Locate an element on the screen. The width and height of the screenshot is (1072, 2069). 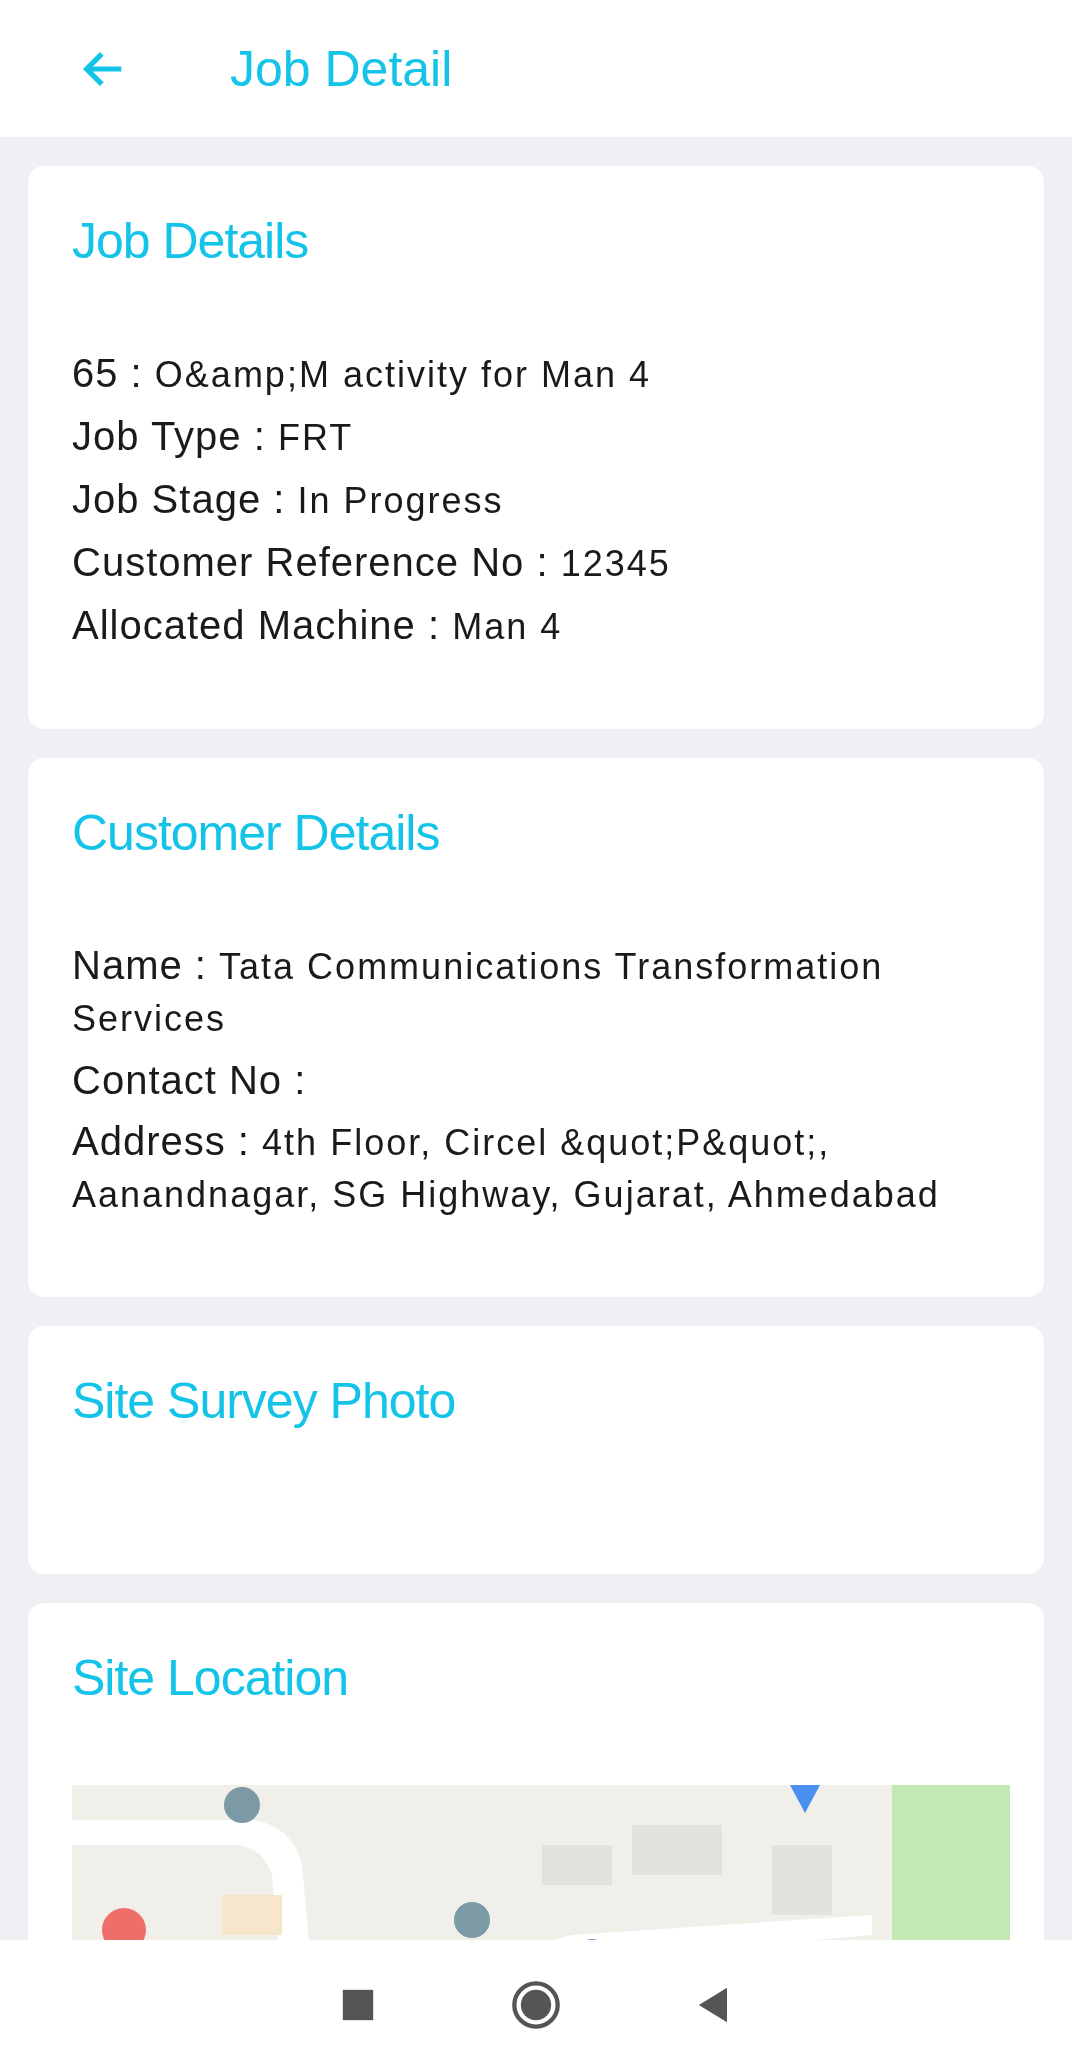
card-title: Site Location is located at coordinates (211, 1678).